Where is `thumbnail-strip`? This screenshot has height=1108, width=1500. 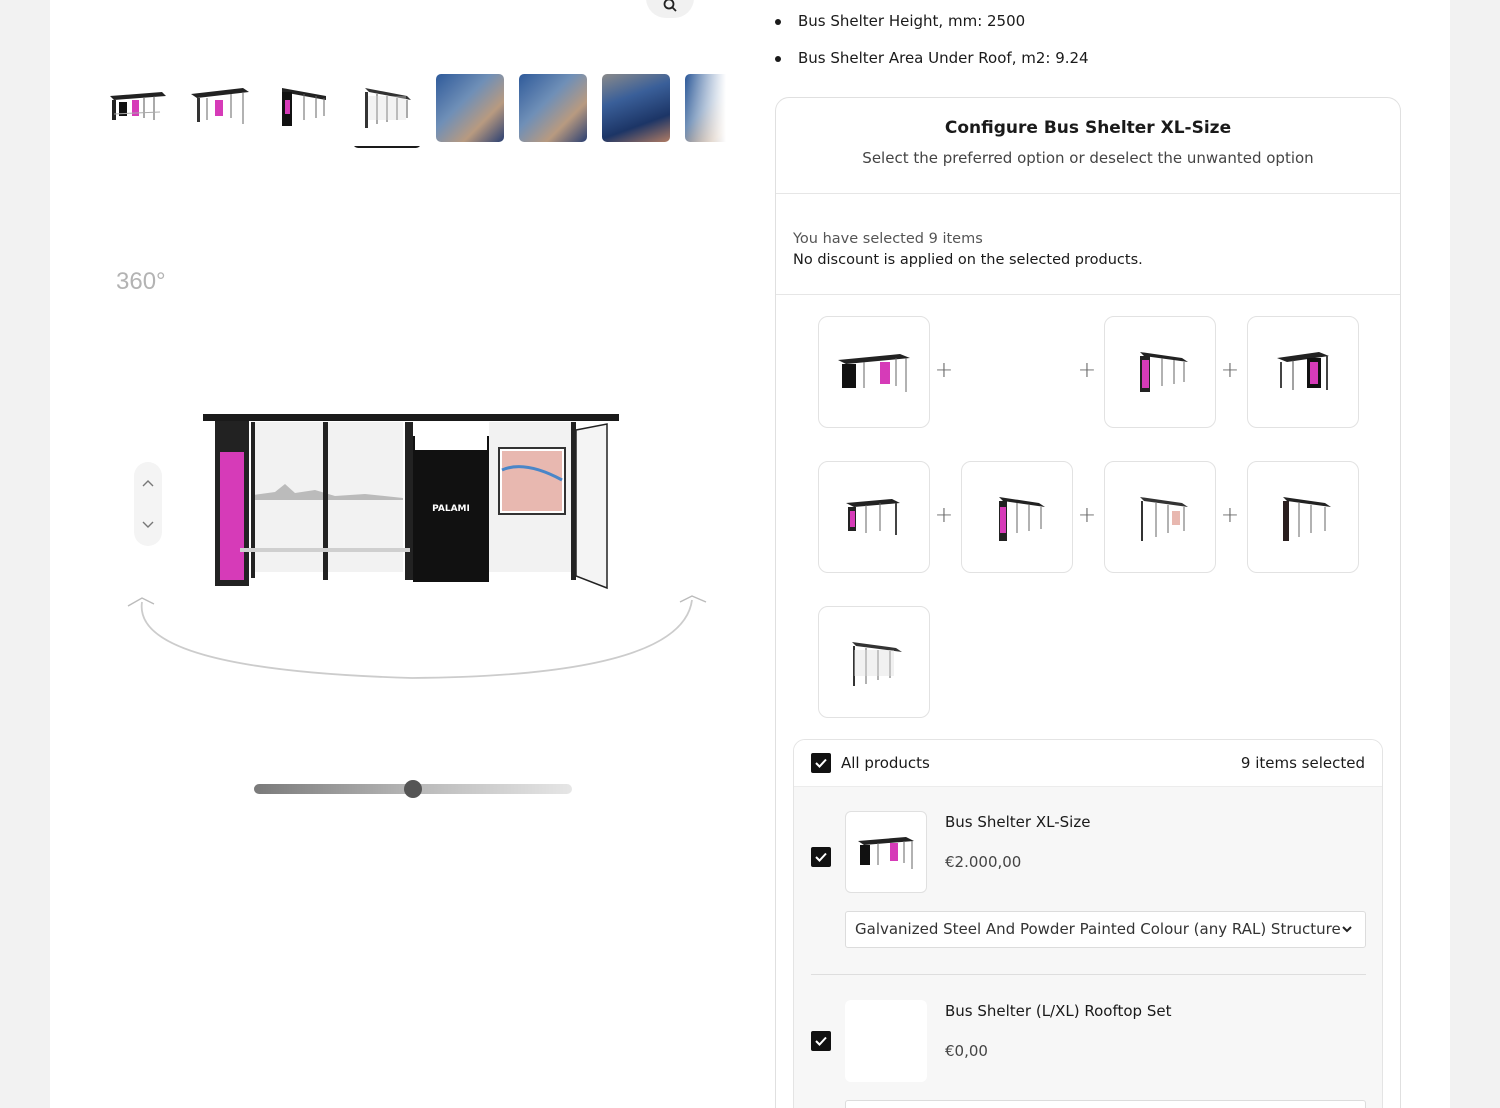
thumbnail-strip is located at coordinates (415, 112).